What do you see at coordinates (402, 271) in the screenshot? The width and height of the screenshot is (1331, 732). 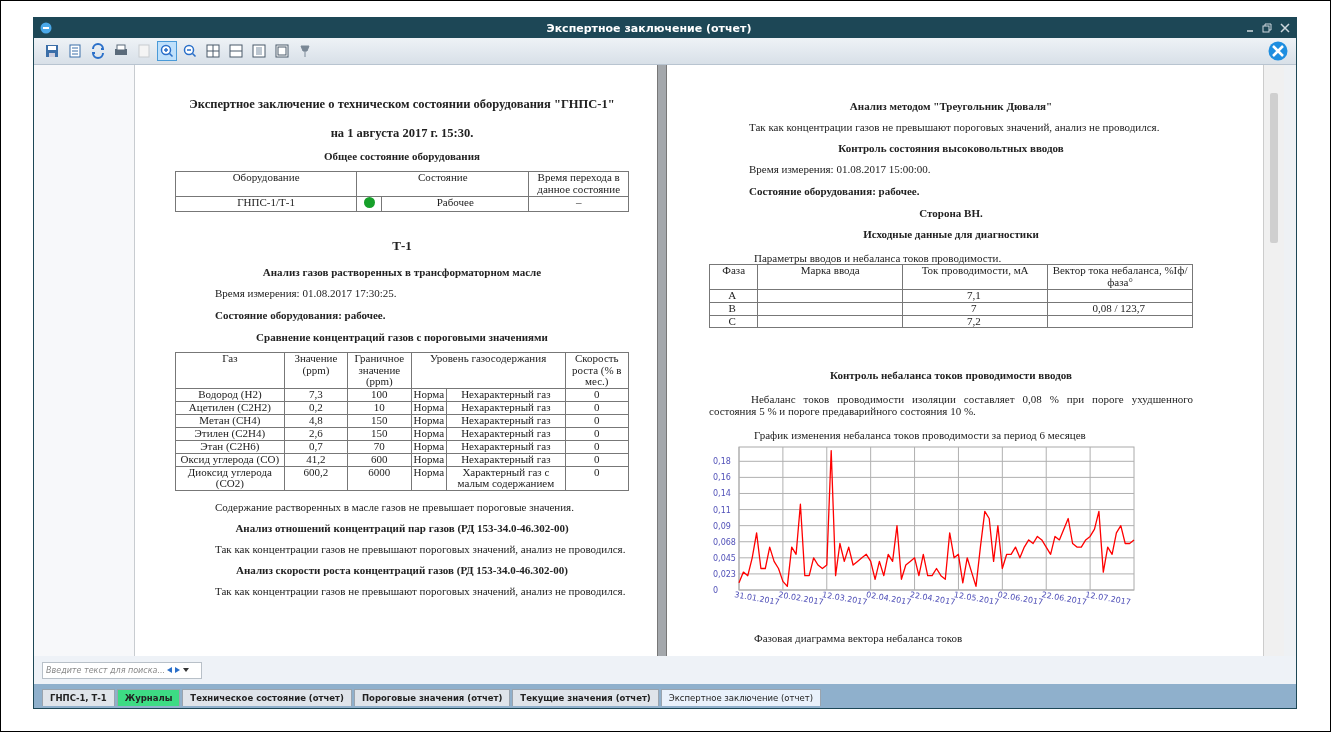 I see `section-heading: Анализ газов растворенных в трансформаторном масле` at bounding box center [402, 271].